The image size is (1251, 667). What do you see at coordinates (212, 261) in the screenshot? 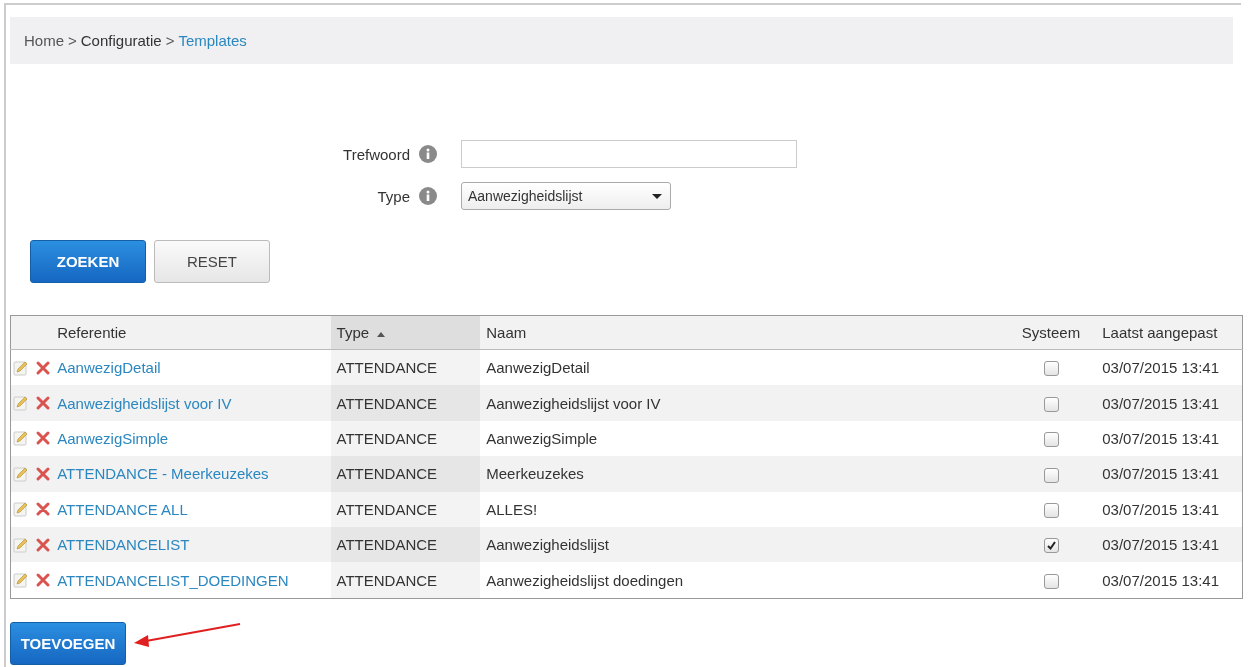
I see `reset-button: RESET` at bounding box center [212, 261].